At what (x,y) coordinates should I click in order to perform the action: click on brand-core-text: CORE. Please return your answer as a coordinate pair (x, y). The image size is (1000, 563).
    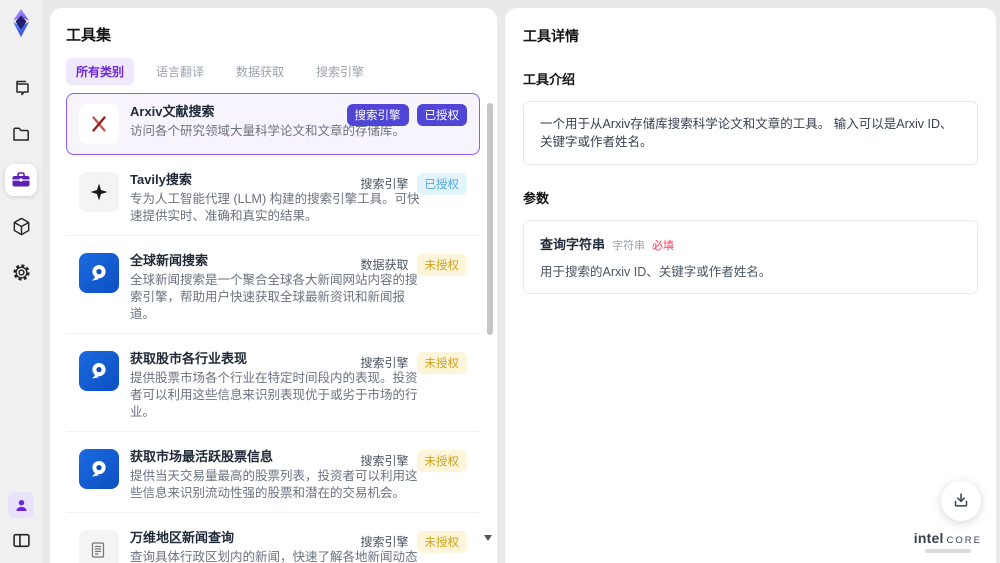
    Looking at the image, I should click on (964, 540).